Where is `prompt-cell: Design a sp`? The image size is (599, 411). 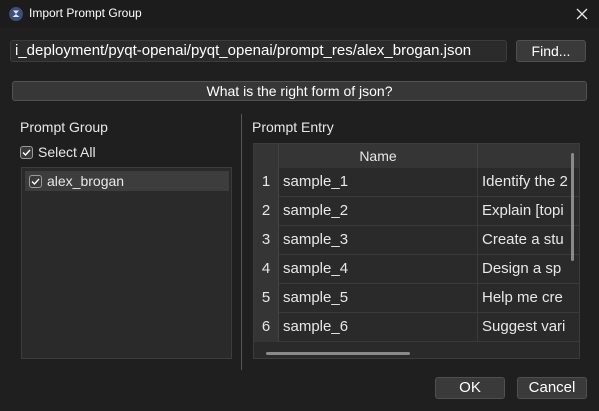 prompt-cell: Design a sp is located at coordinates (528, 269).